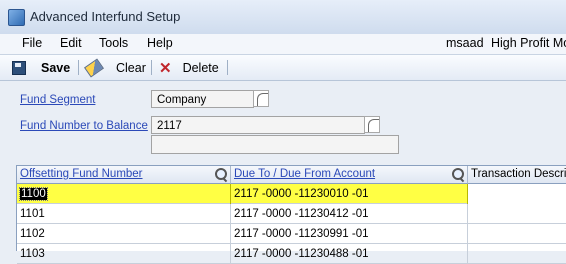 Image resolution: width=566 pixels, height=264 pixels. Describe the element at coordinates (372, 124) in the screenshot. I see `fund-number-lookup-icon` at that location.